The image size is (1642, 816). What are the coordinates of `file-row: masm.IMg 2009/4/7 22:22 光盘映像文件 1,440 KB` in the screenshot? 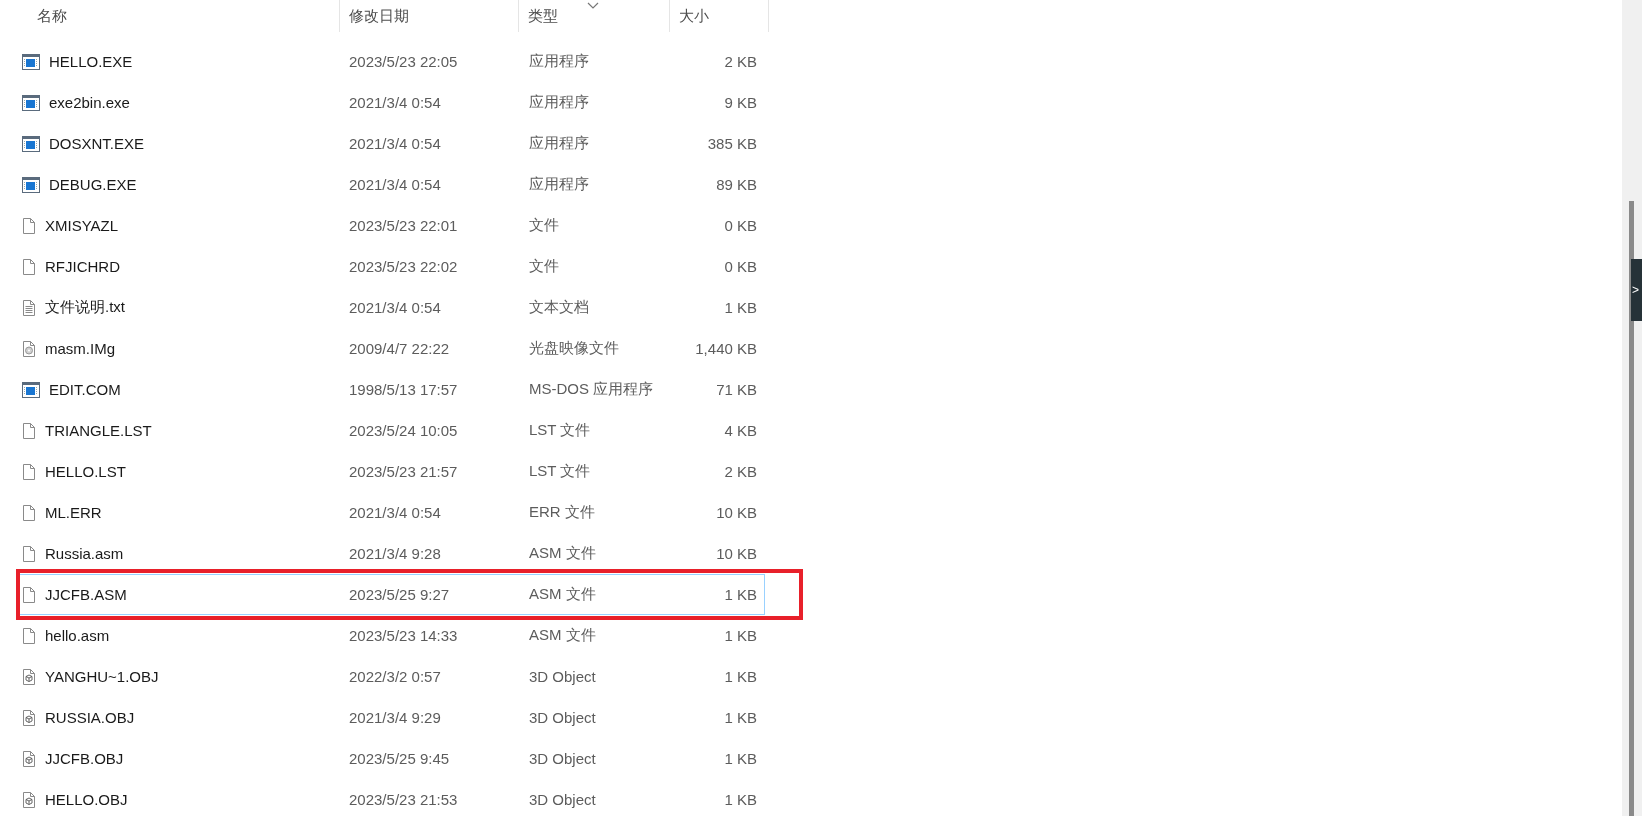 It's located at (391, 348).